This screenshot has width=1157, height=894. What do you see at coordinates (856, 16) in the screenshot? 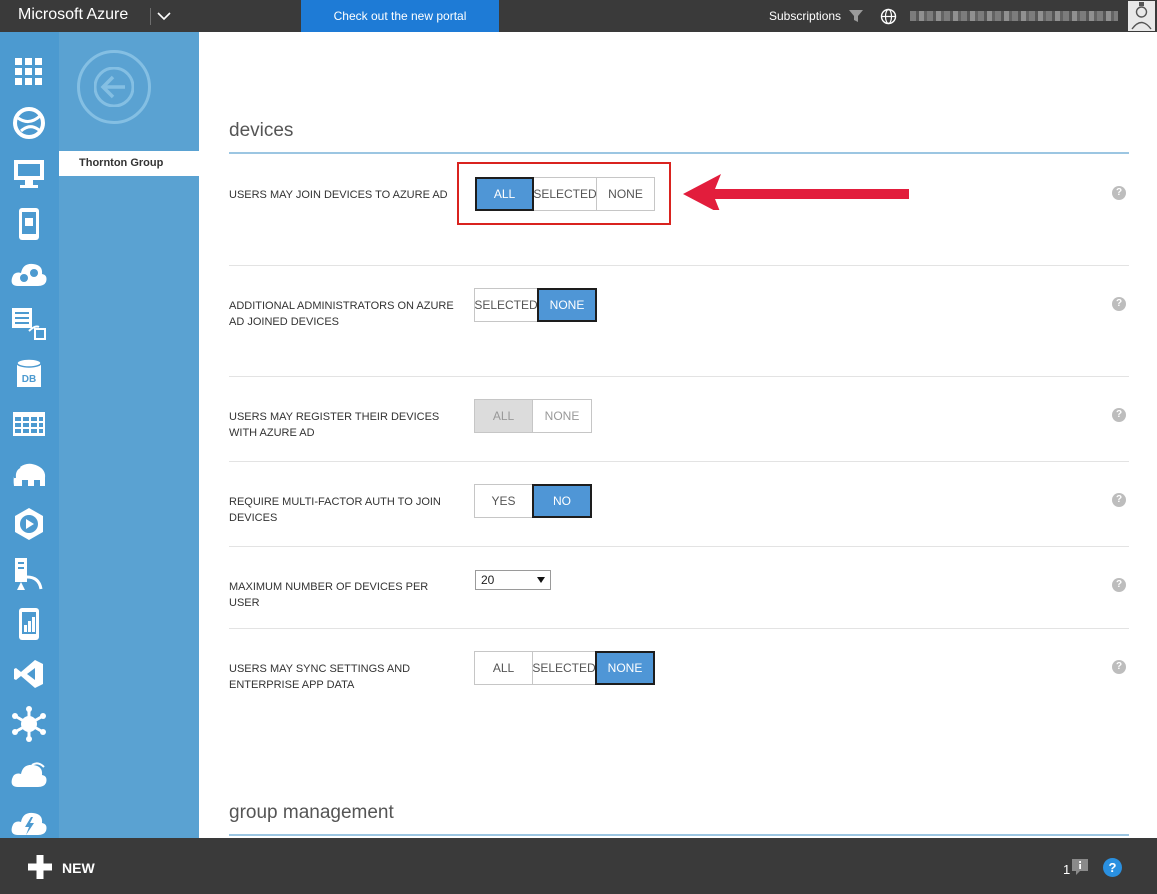
I see `filter-icon` at bounding box center [856, 16].